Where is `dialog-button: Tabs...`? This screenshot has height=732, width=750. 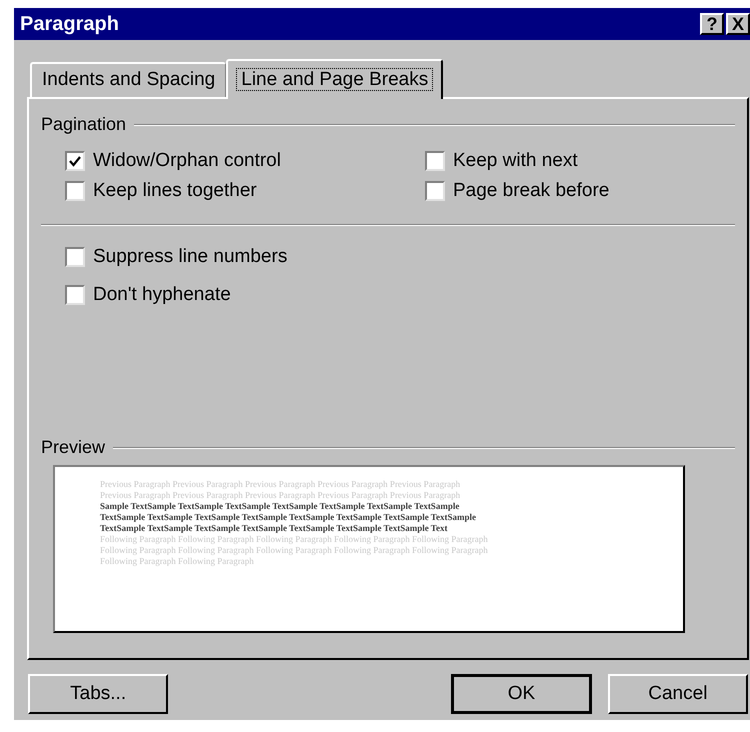 dialog-button: Tabs... is located at coordinates (98, 694).